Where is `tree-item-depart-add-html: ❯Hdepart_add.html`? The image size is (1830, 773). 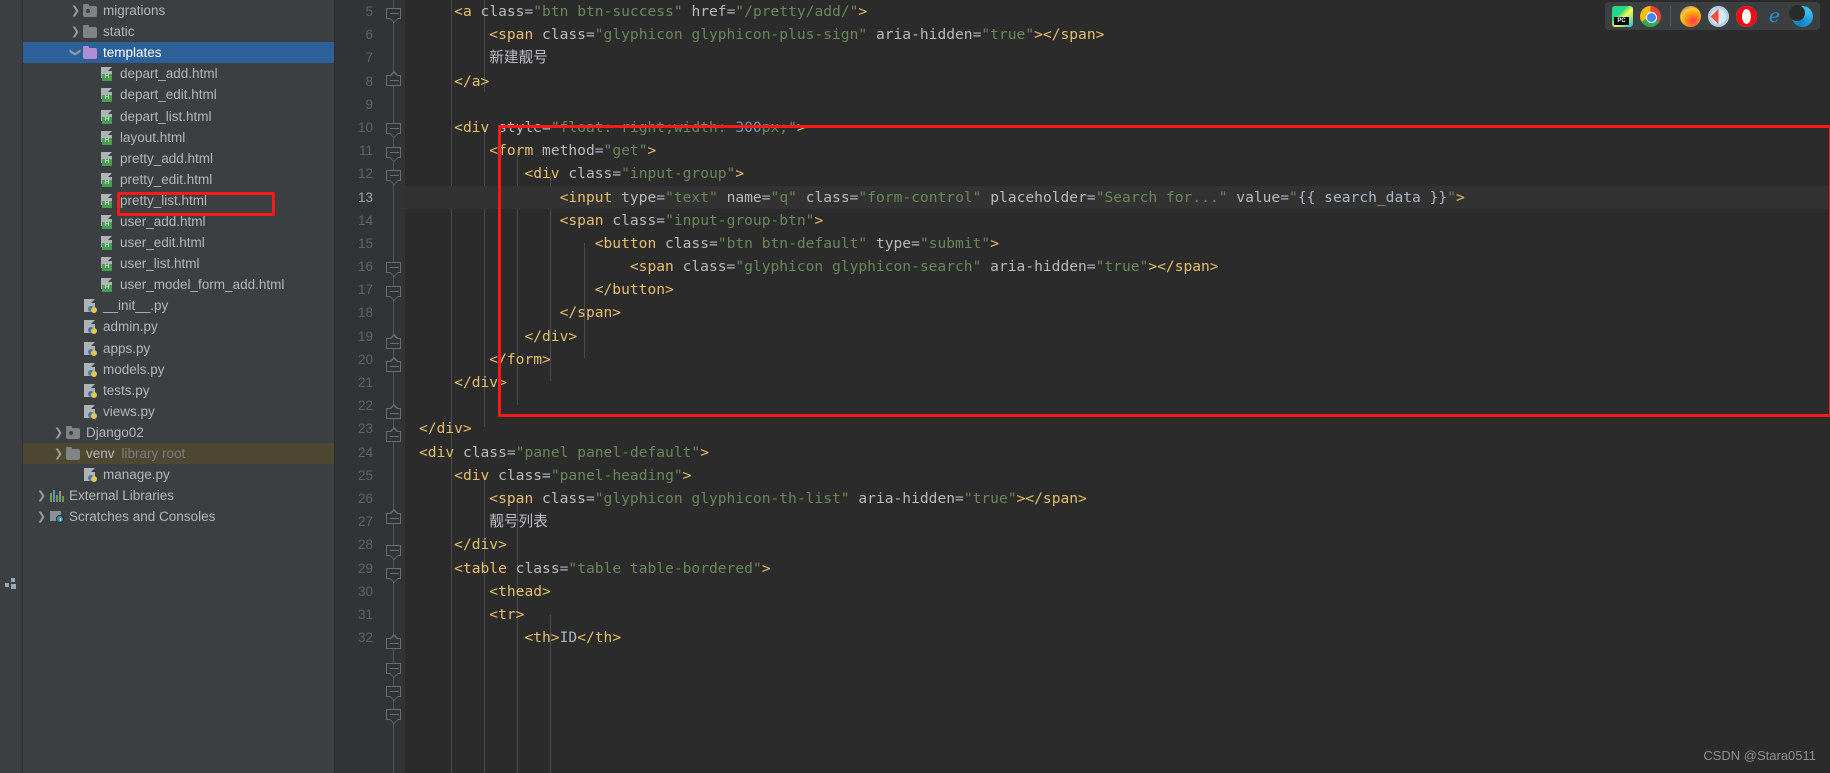
tree-item-depart-add-html: ❯Hdepart_add.html is located at coordinates (178, 73).